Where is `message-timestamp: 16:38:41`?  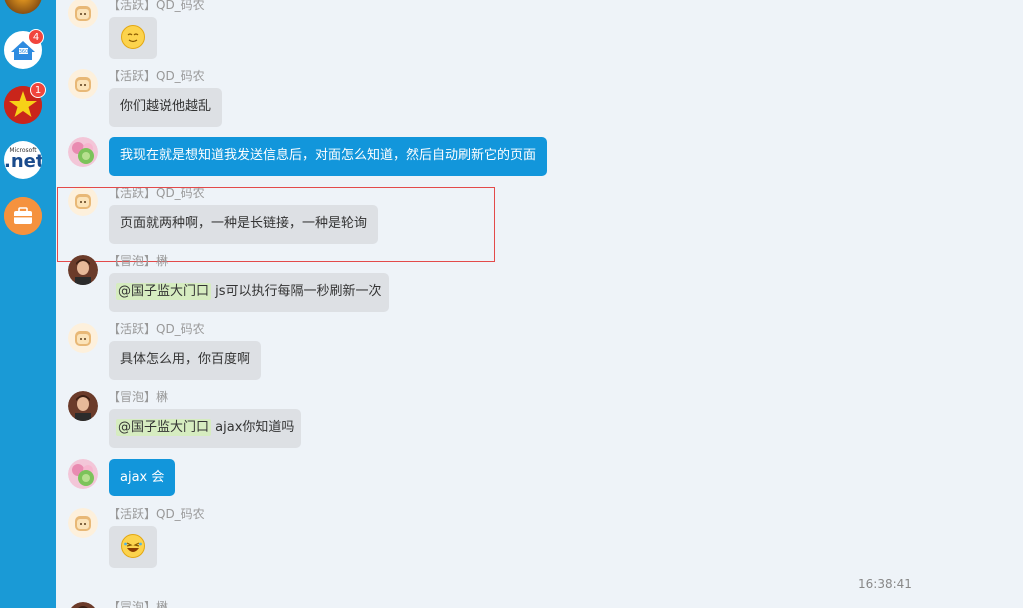 message-timestamp: 16:38:41 is located at coordinates (885, 584).